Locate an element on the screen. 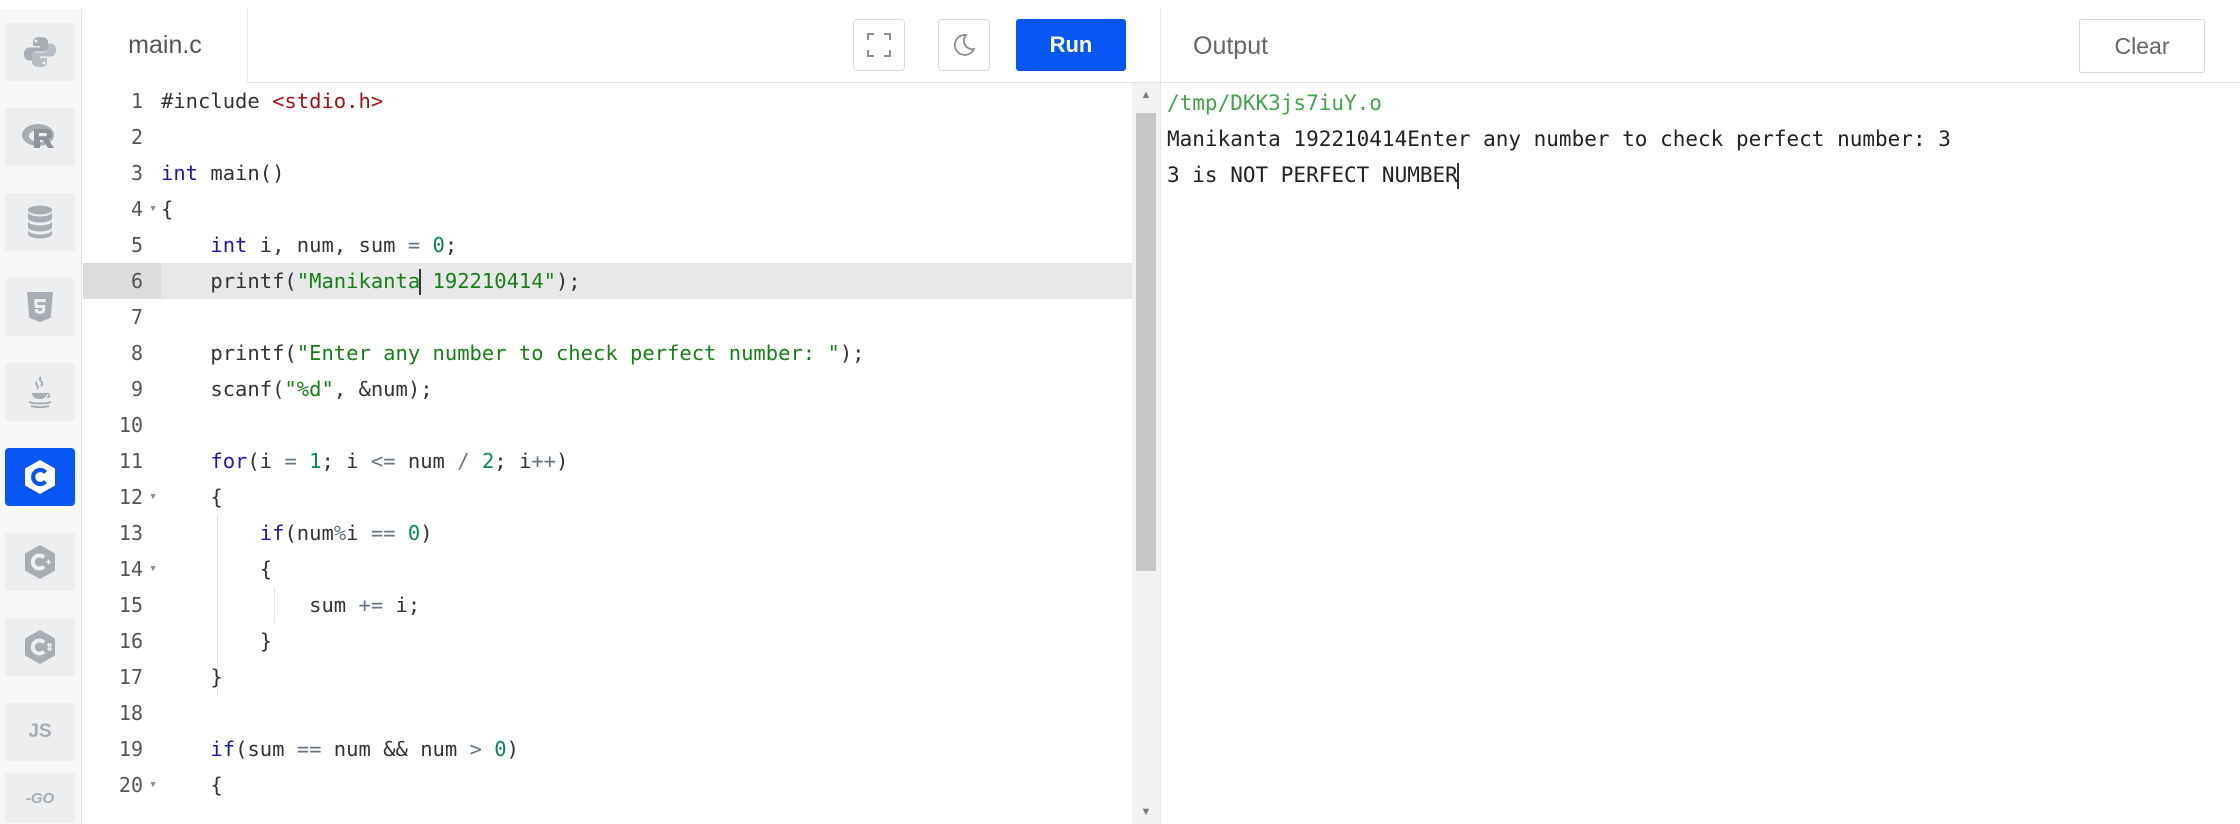 This screenshot has height=824, width=2240. lang-csharp-button is located at coordinates (40, 647).